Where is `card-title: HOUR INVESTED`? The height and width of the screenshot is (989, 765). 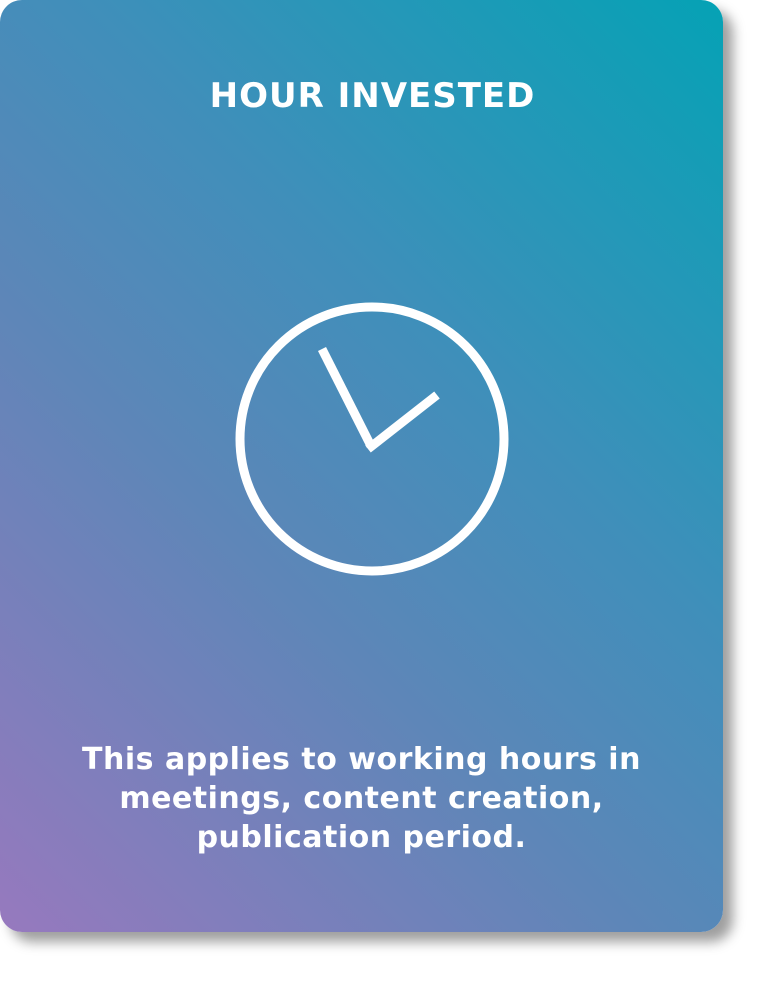
card-title: HOUR INVESTED is located at coordinates (372, 96).